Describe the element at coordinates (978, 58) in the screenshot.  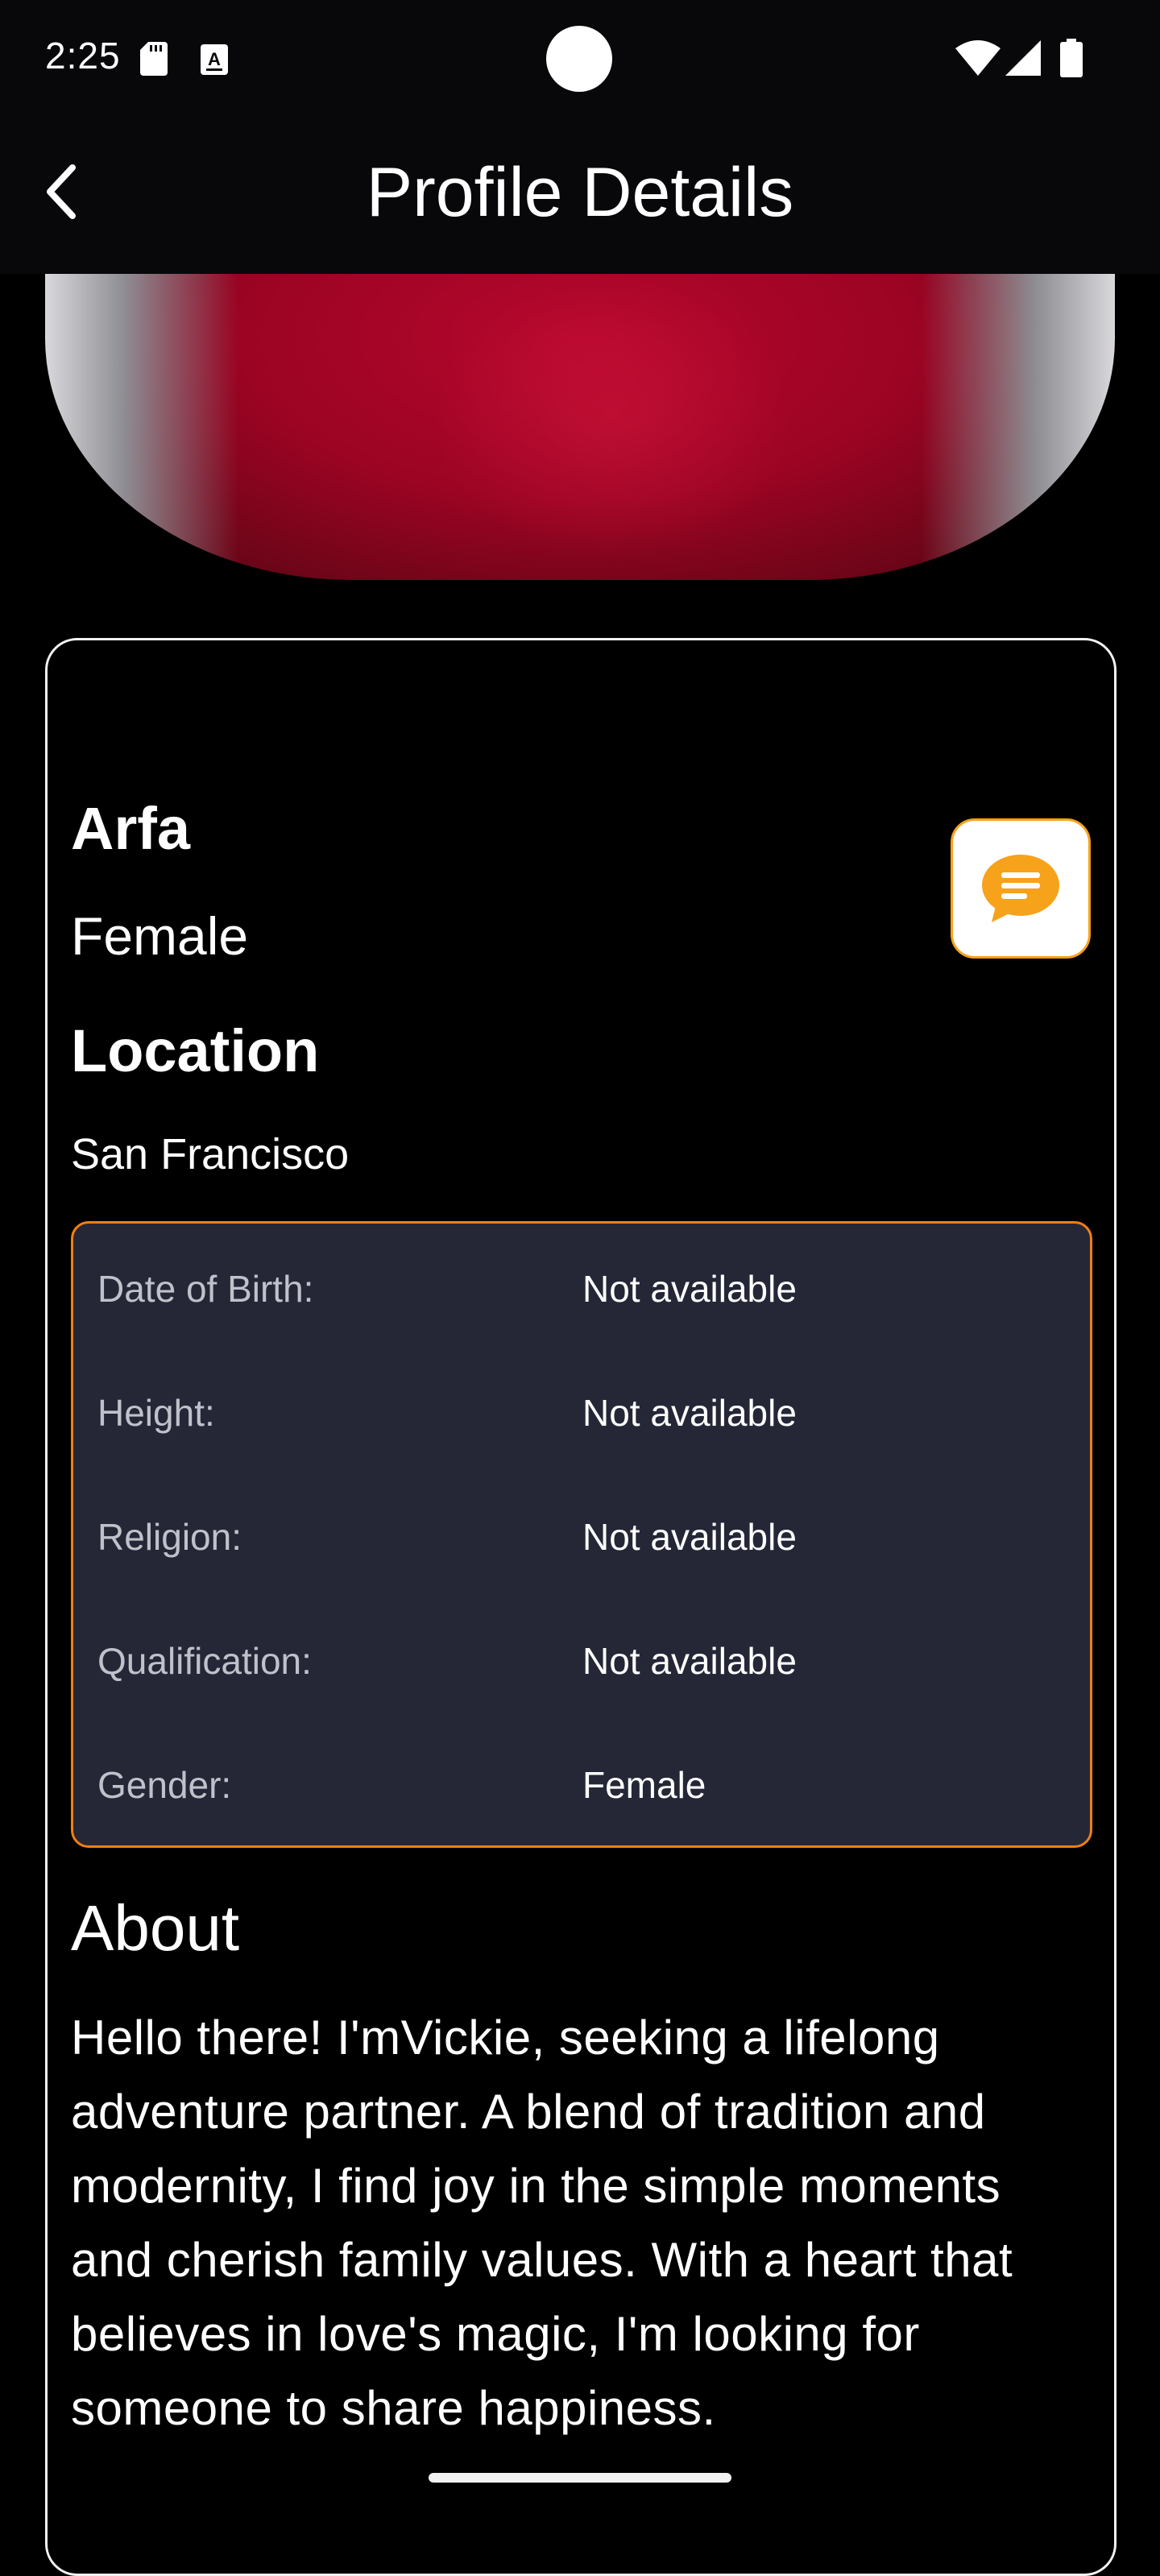
I see `wifi-icon` at that location.